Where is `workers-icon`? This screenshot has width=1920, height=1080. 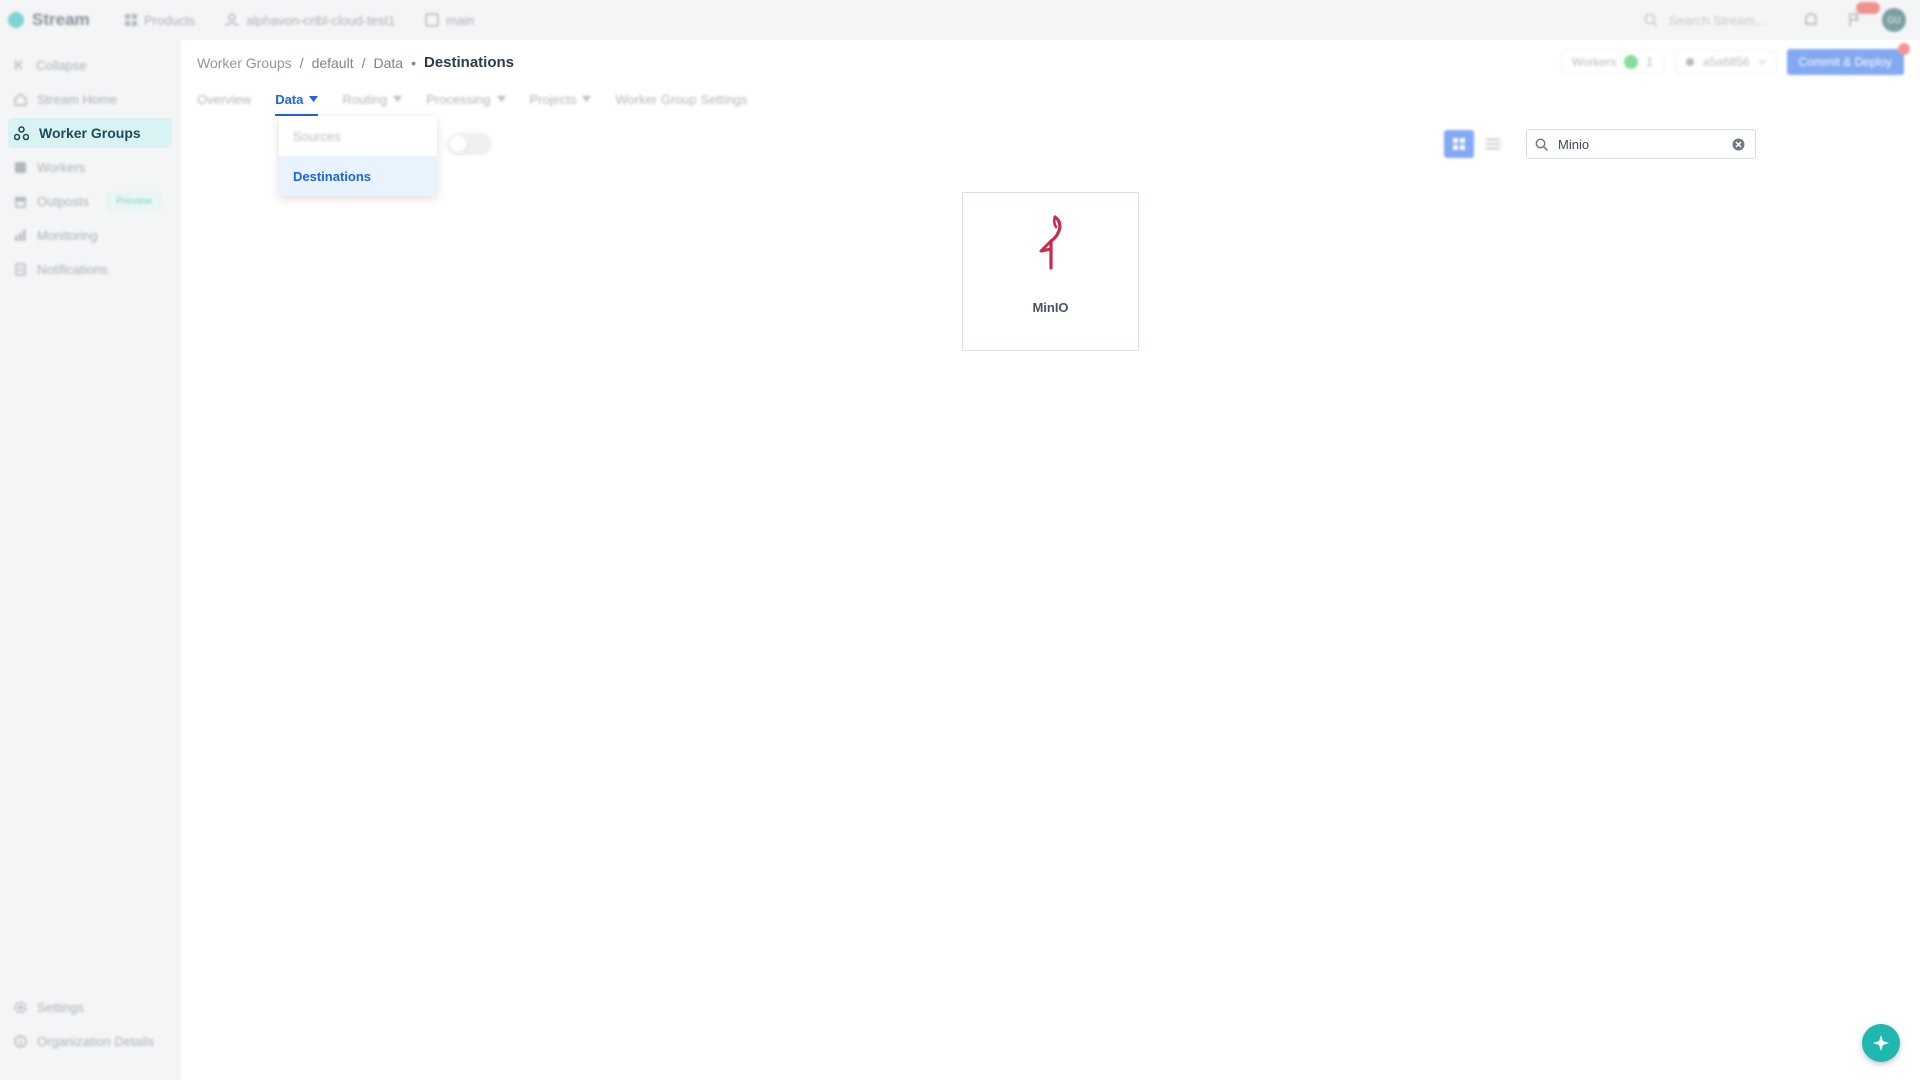 workers-icon is located at coordinates (20, 167).